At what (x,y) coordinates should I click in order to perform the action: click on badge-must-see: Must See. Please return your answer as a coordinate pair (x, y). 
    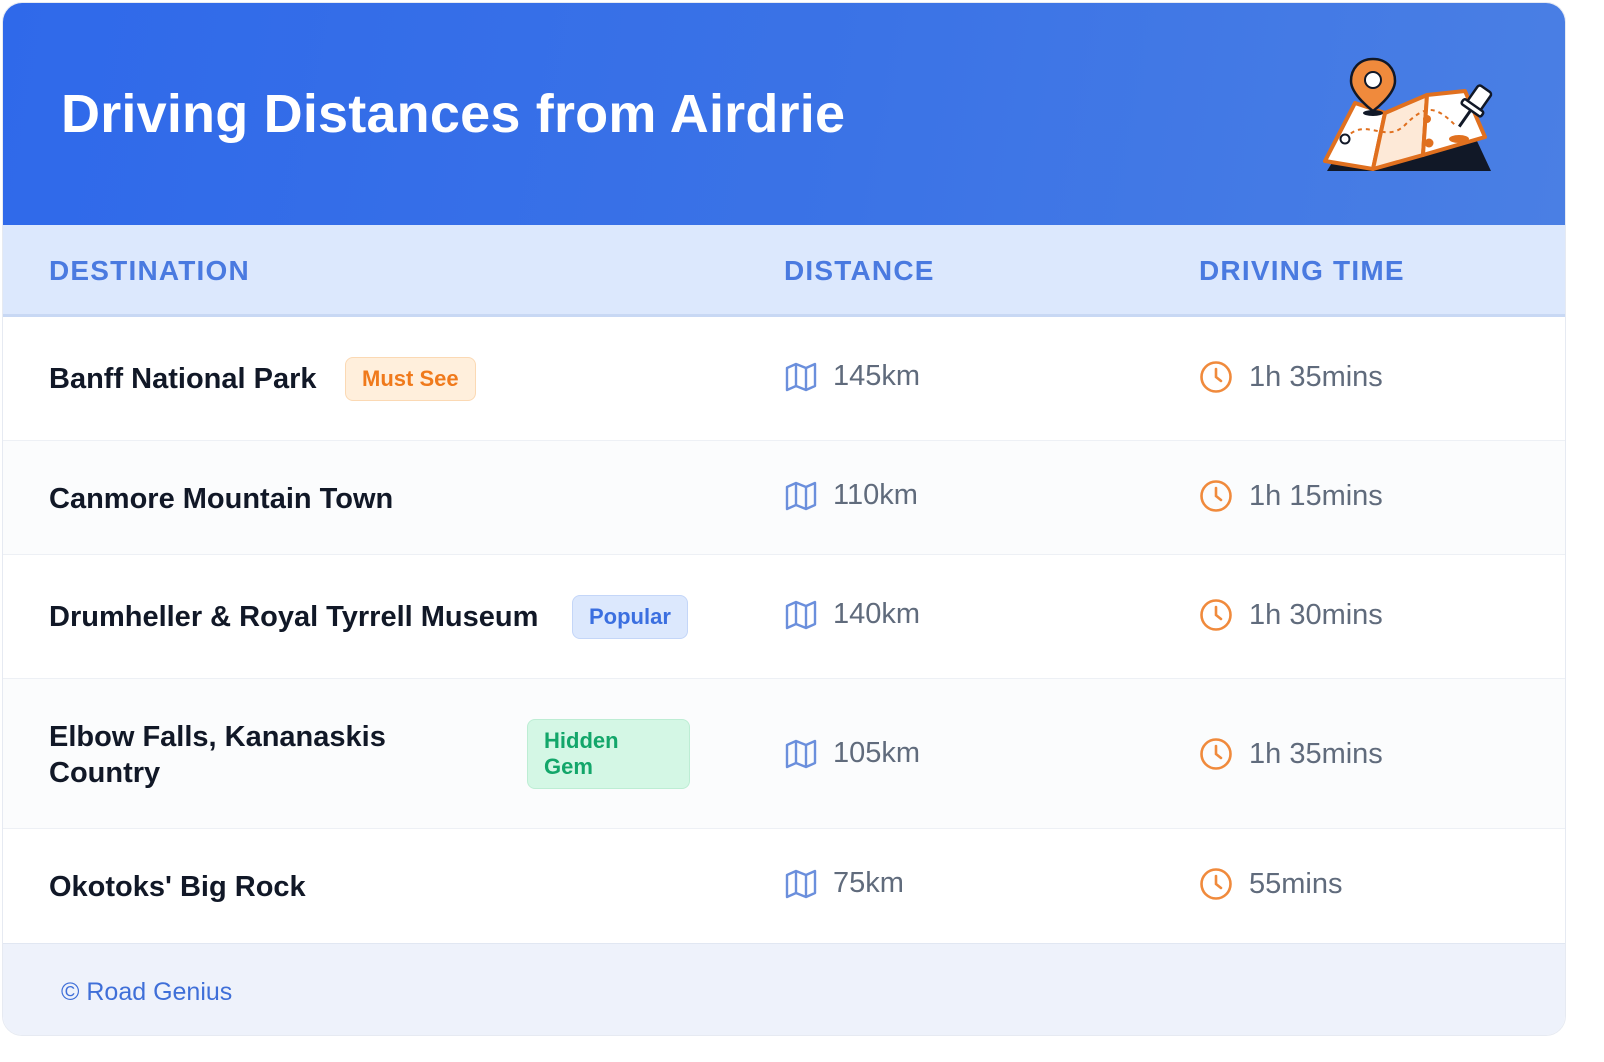
    Looking at the image, I should click on (410, 379).